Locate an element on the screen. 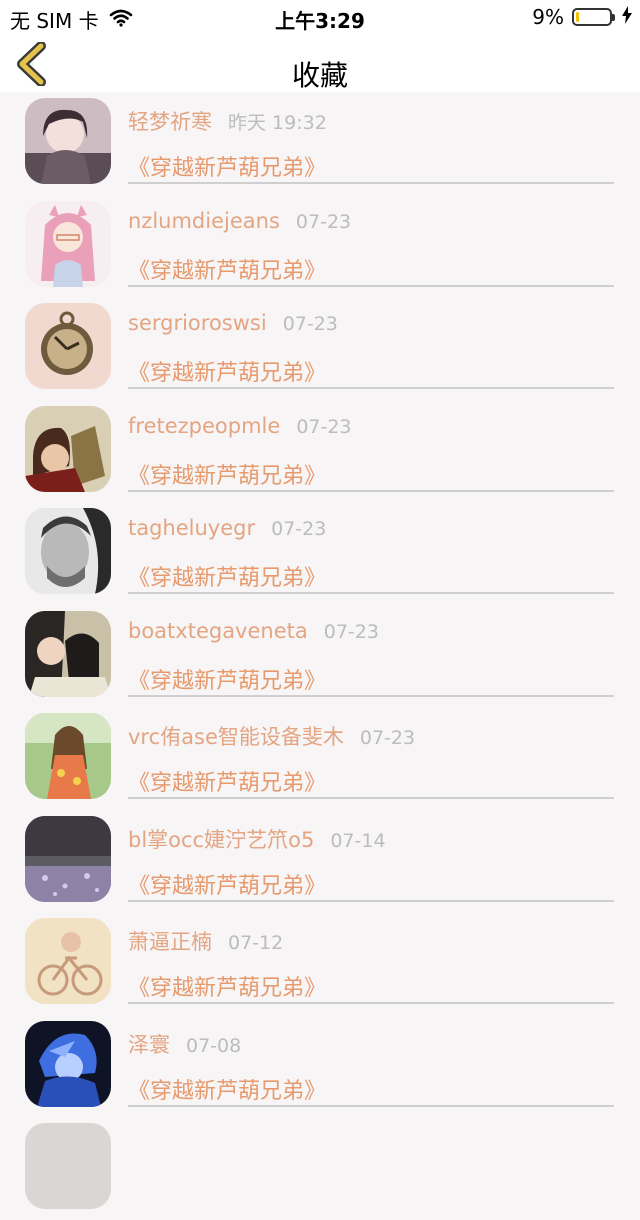 The width and height of the screenshot is (640, 1220). list-item: tagheluyegr 07-23 《穿越新芦葫兄弟》 is located at coordinates (320, 553).